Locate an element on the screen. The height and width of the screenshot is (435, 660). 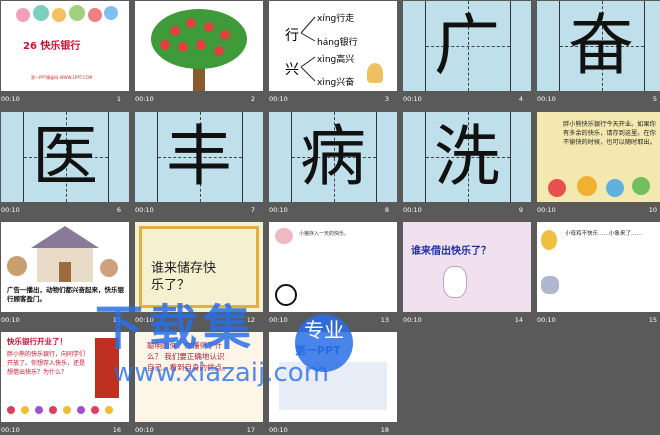
toys-illustration is located at coordinates (599, 186).